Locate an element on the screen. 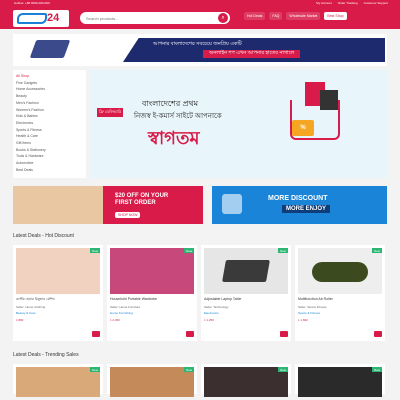 The image size is (400, 400). nav-best-shop: Best Shop is located at coordinates (335, 16).